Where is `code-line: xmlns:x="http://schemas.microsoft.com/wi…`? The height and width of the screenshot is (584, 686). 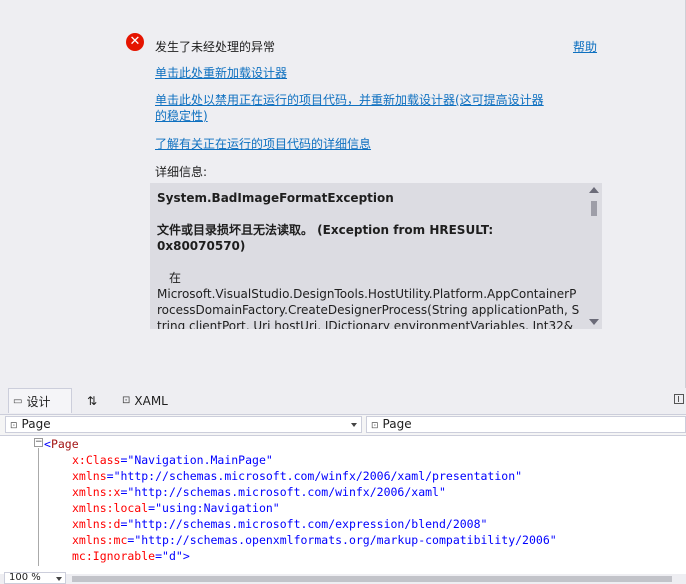 code-line: xmlns:x="http://schemas.microsoft.com/wi… is located at coordinates (259, 492).